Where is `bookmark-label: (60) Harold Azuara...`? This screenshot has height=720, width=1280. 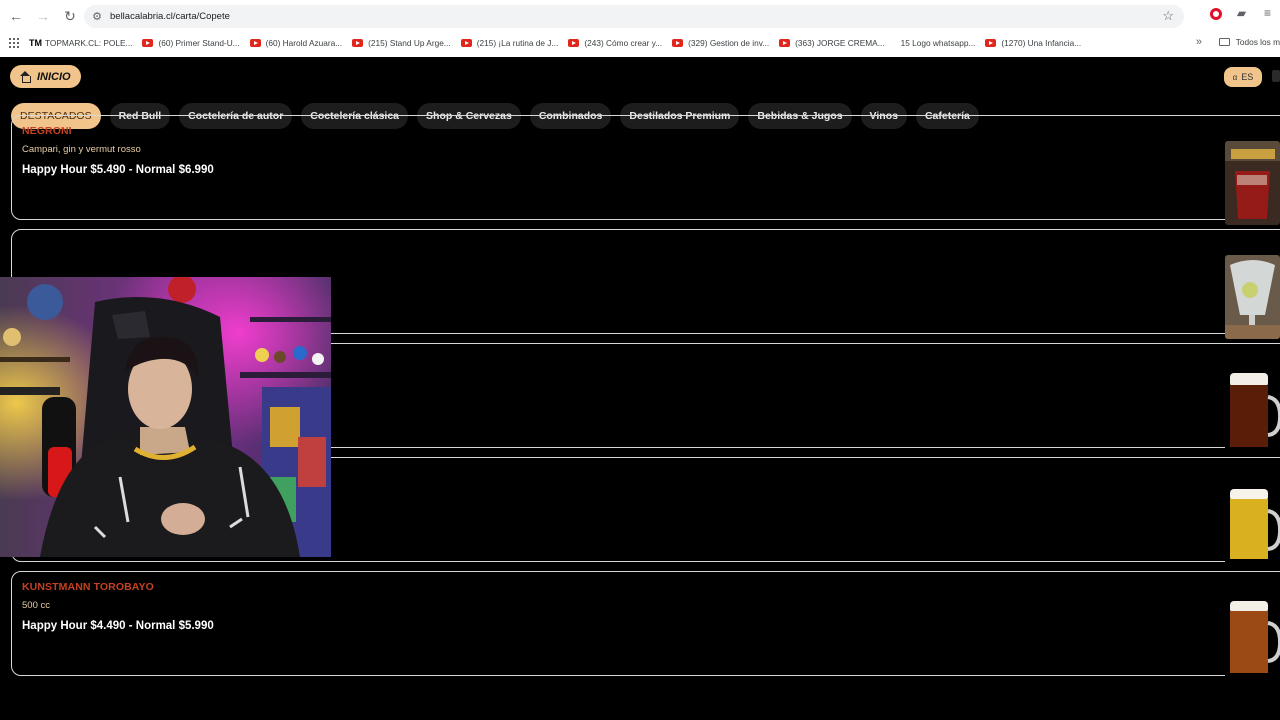 bookmark-label: (60) Harold Azuara... is located at coordinates (304, 43).